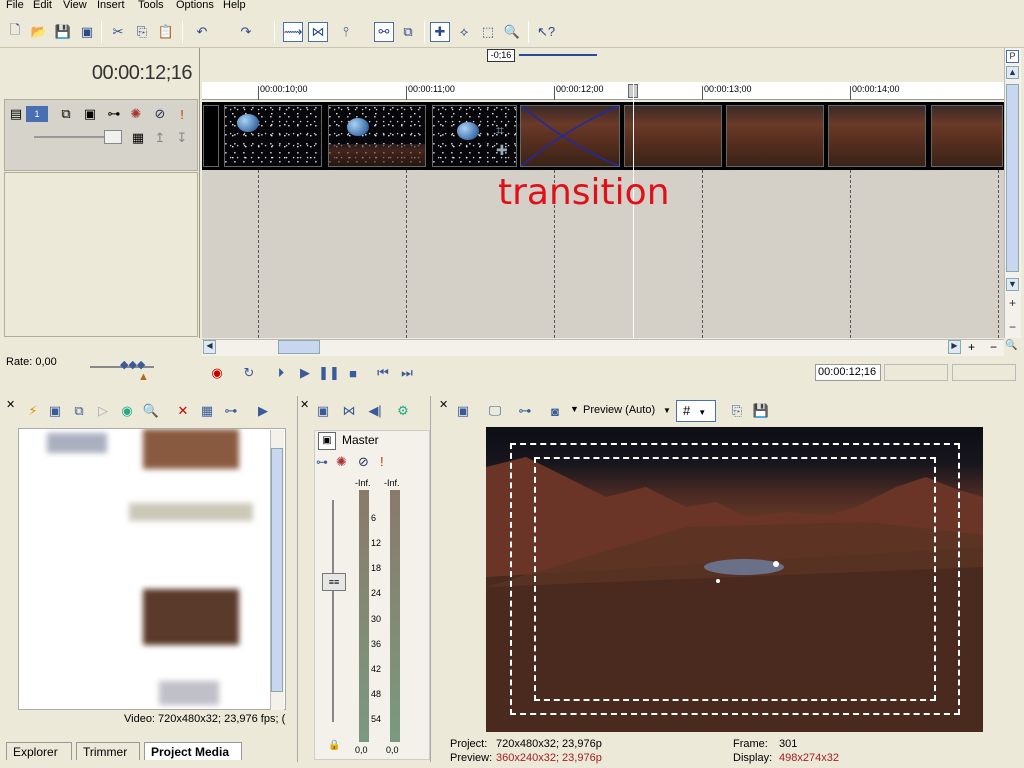 The width and height of the screenshot is (1024, 768). Describe the element at coordinates (151, 411) in the screenshot. I see `search-media-icon: 🔍` at that location.